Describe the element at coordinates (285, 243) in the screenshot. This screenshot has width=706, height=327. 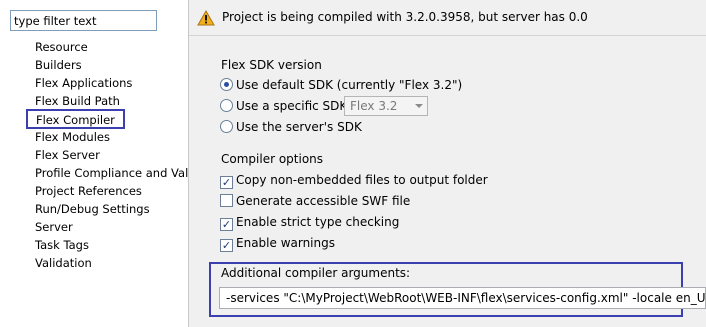
I see `enable-warnings-label: Enable warnings` at that location.